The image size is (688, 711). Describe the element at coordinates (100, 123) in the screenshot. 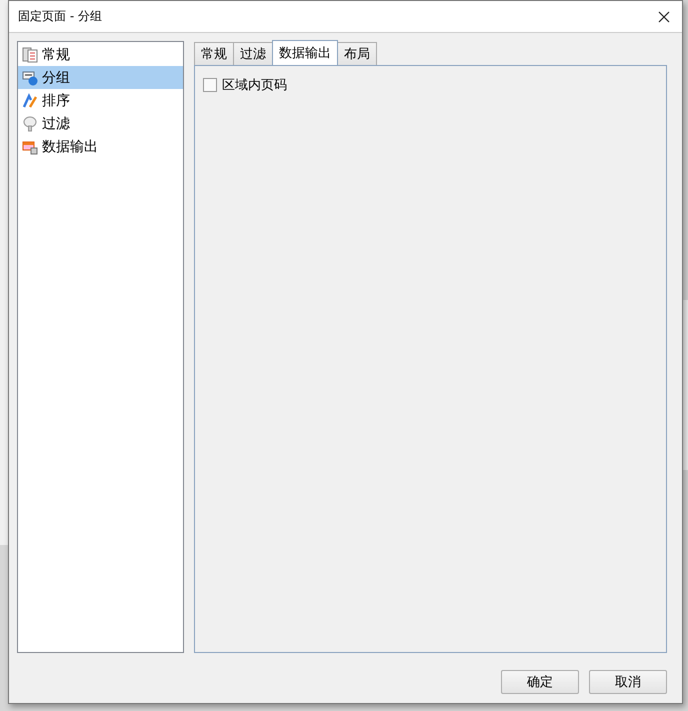

I see `sidebar-item: 过滤` at that location.